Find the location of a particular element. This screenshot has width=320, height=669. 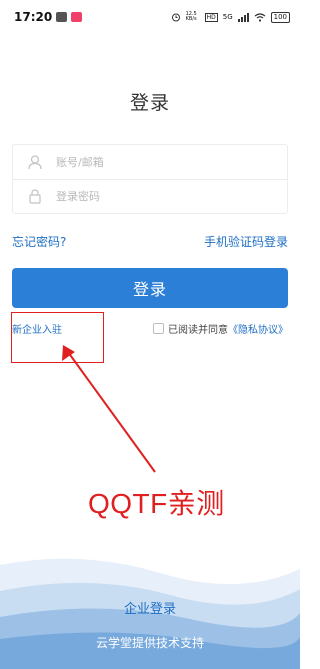

enterprise-login-link: 企业登录 is located at coordinates (150, 607).